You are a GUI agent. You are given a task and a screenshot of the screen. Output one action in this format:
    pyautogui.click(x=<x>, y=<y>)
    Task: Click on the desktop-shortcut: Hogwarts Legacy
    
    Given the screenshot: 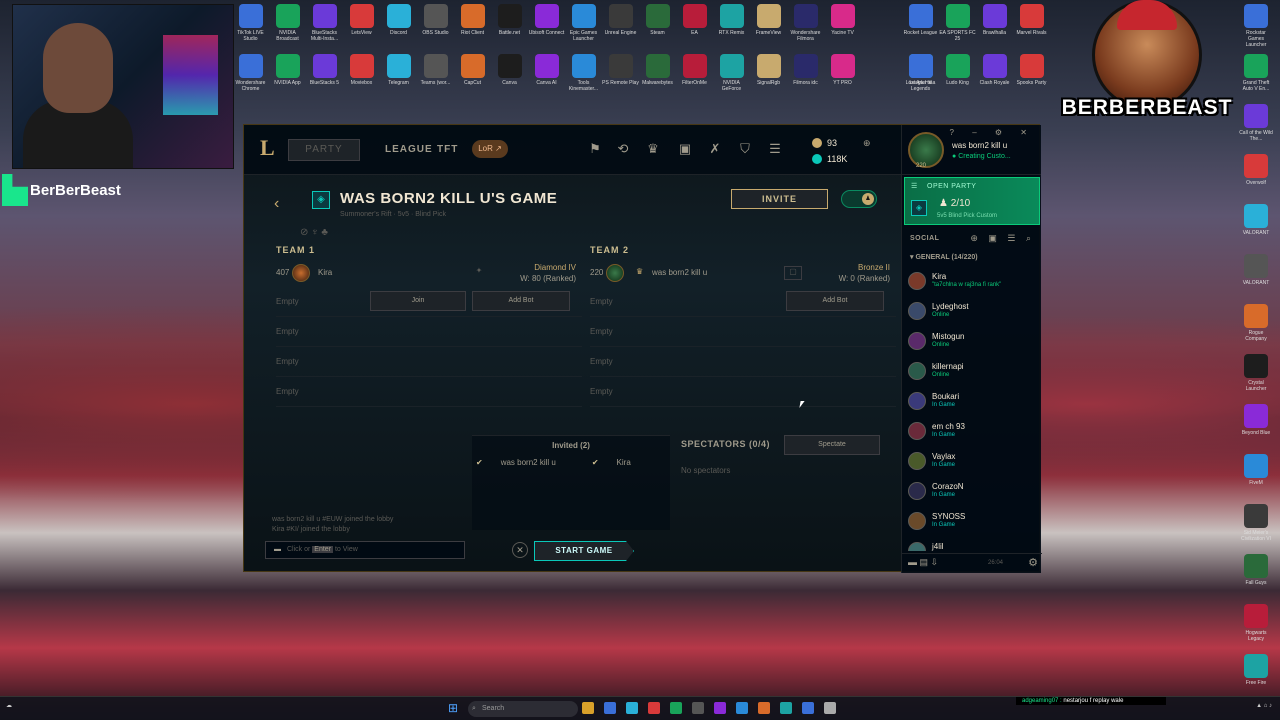 What is the action you would take?
    pyautogui.click(x=1256, y=629)
    